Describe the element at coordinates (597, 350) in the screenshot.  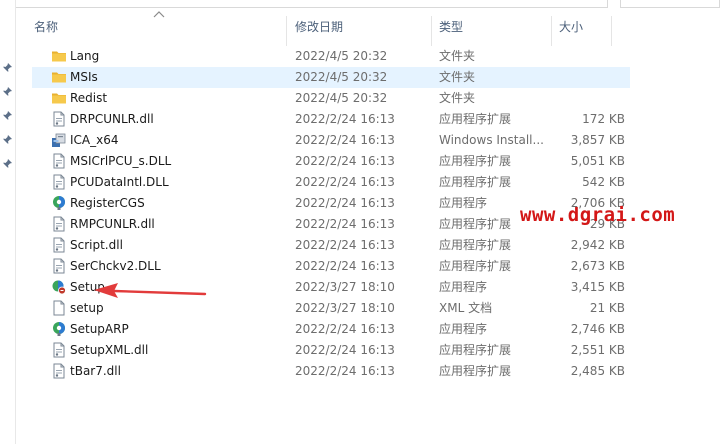
I see `file-size: 2,551 KB` at that location.